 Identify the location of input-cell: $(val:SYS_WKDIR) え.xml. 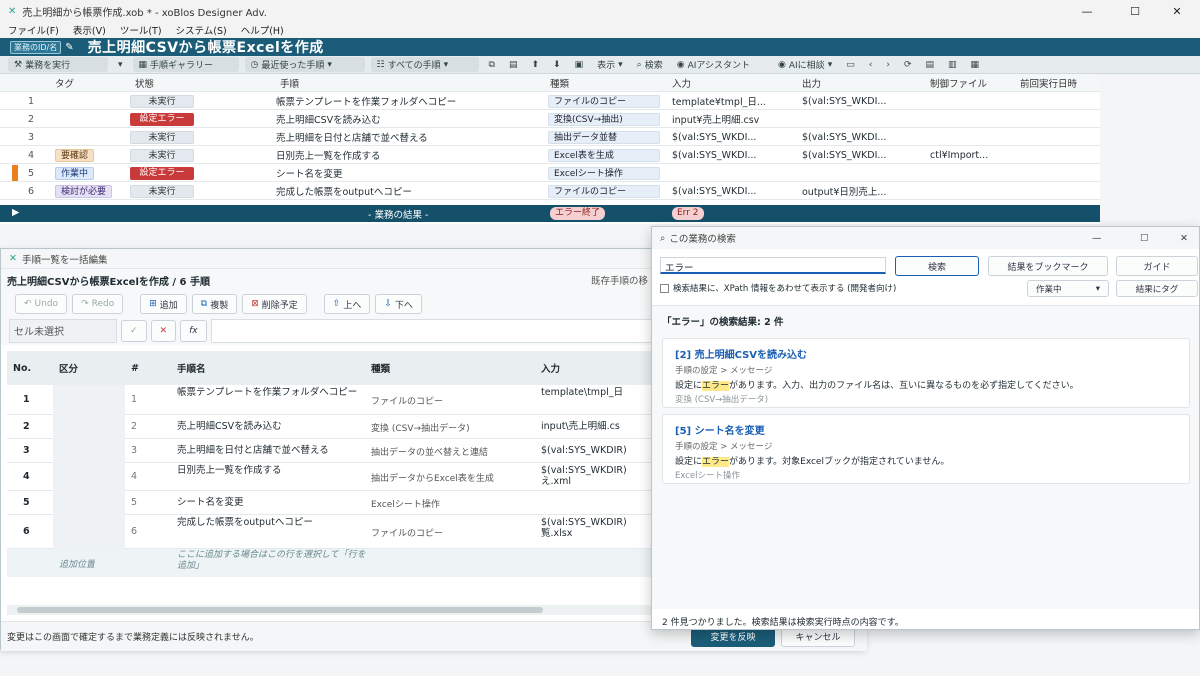
(597, 476).